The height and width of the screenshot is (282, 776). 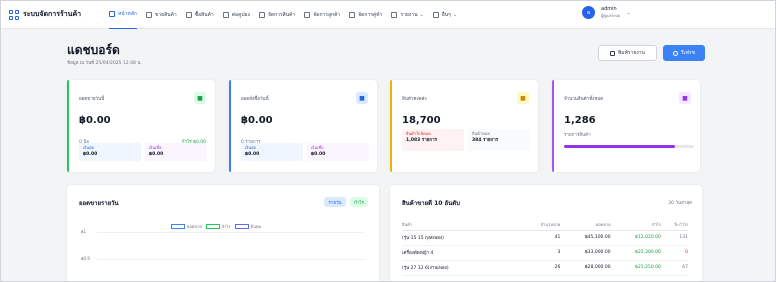 I want to click on grid-icon, so click(x=14, y=14).